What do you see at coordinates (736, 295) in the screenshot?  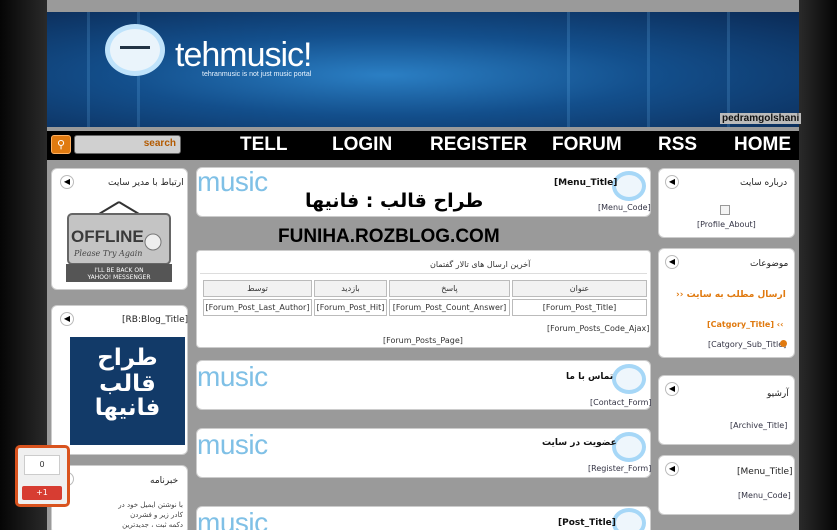 I see `send-post-label: ارسال مطلب به سایت` at bounding box center [736, 295].